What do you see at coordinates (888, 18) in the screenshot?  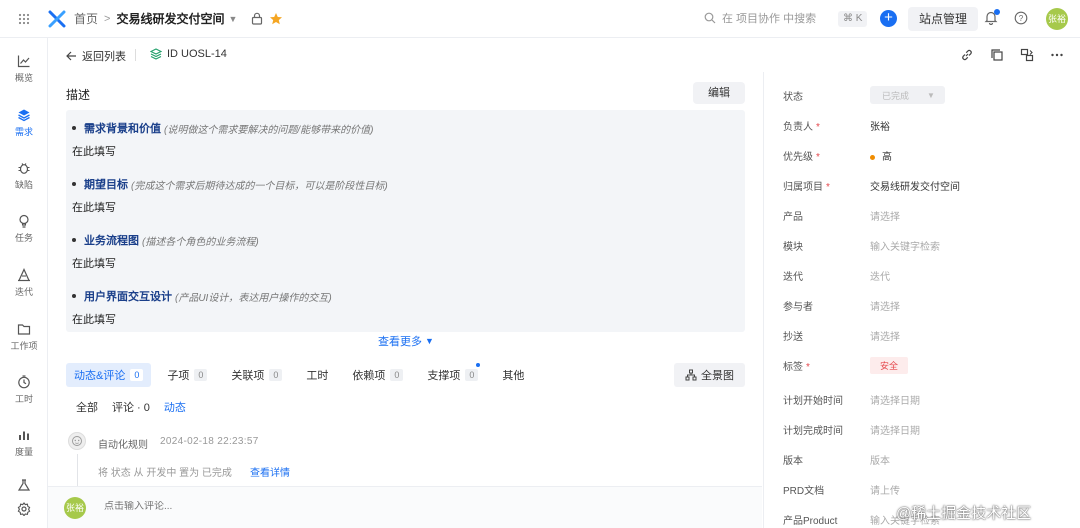 I see `create-button: +` at bounding box center [888, 18].